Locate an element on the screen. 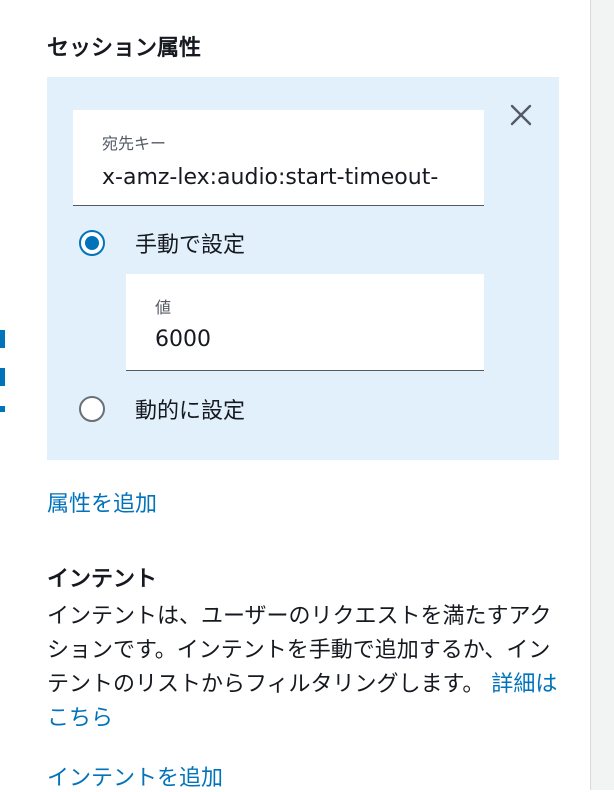 The height and width of the screenshot is (792, 614). radio-manual-label: 手動で設定 is located at coordinates (190, 245).